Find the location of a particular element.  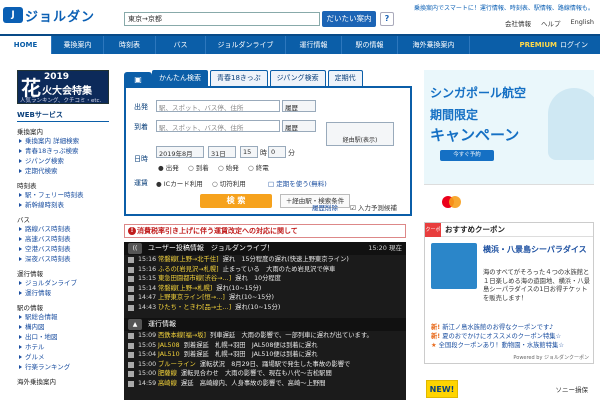

live-row: 14:47 上野東京ライン[恒→…] 遅れ(10~15分) is located at coordinates (265, 298).